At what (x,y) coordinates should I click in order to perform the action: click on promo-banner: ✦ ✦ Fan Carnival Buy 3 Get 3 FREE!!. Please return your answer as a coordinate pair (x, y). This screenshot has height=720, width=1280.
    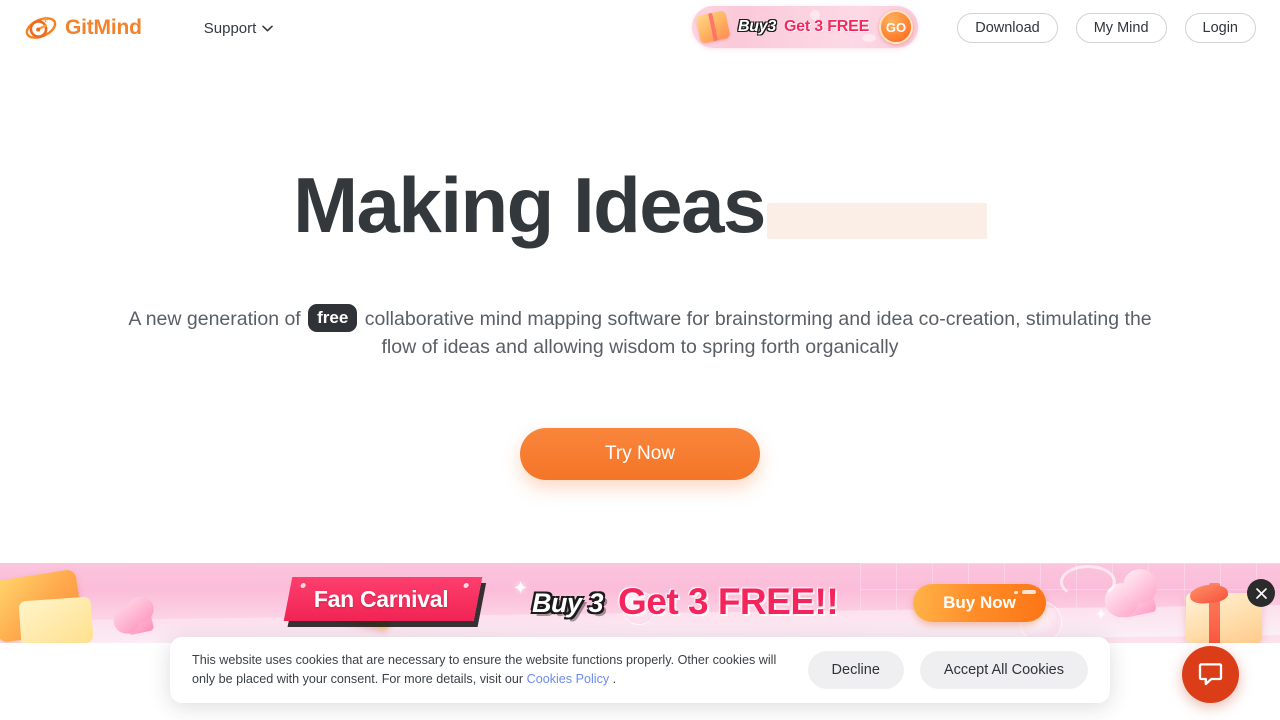
    Looking at the image, I should click on (640, 603).